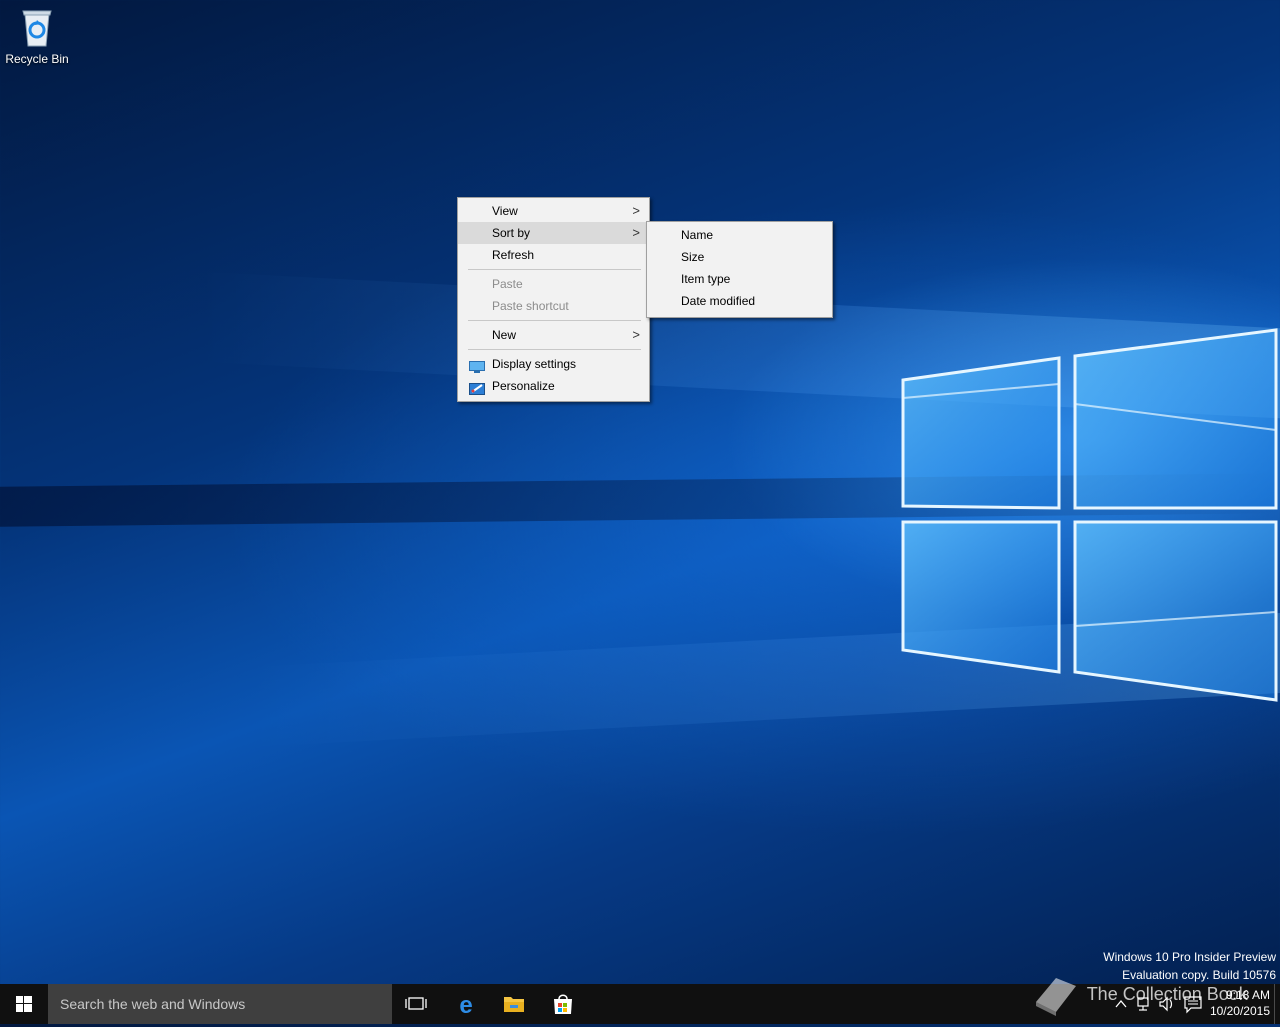 This screenshot has height=1027, width=1280. What do you see at coordinates (153, 1004) in the screenshot?
I see `search-placeholder: Search the web and Windows` at bounding box center [153, 1004].